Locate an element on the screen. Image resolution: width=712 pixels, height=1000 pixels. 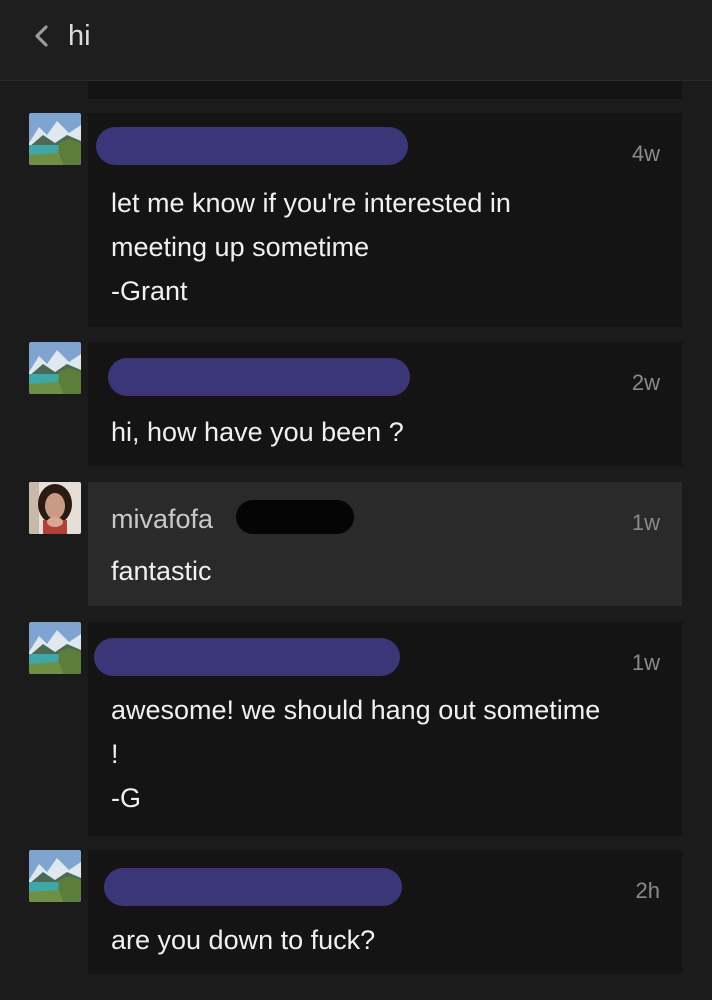
top-bar: hi is located at coordinates (356, 40).